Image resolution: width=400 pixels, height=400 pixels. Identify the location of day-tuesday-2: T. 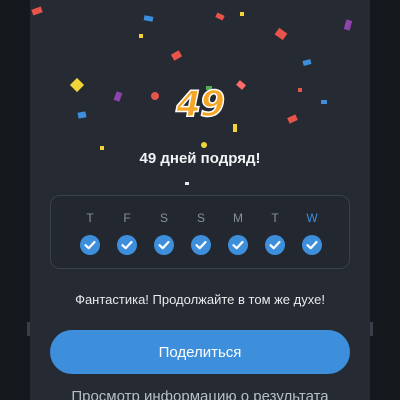
(275, 233).